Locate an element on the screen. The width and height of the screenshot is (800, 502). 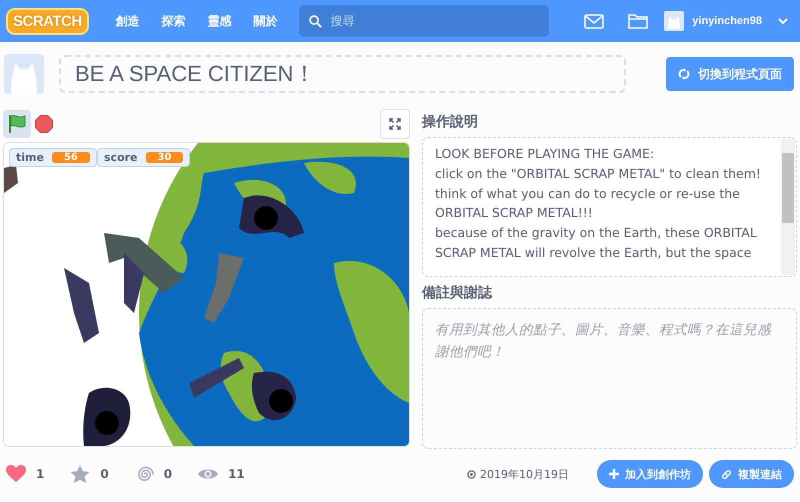
nav-link: 靈感 is located at coordinates (220, 21).